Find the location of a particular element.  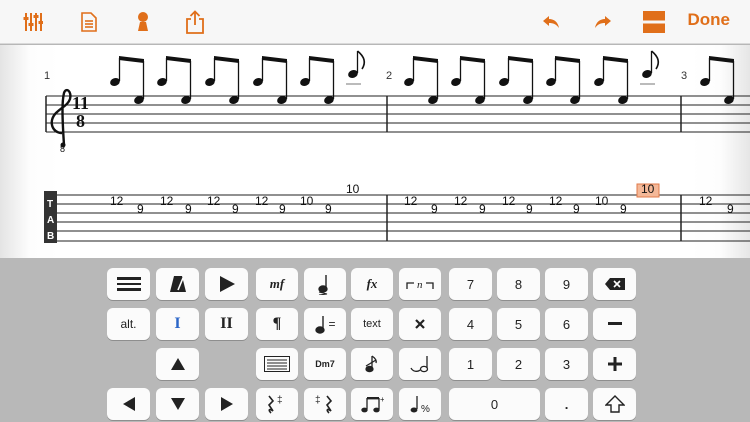

digit-9-key: 9 is located at coordinates (566, 284).